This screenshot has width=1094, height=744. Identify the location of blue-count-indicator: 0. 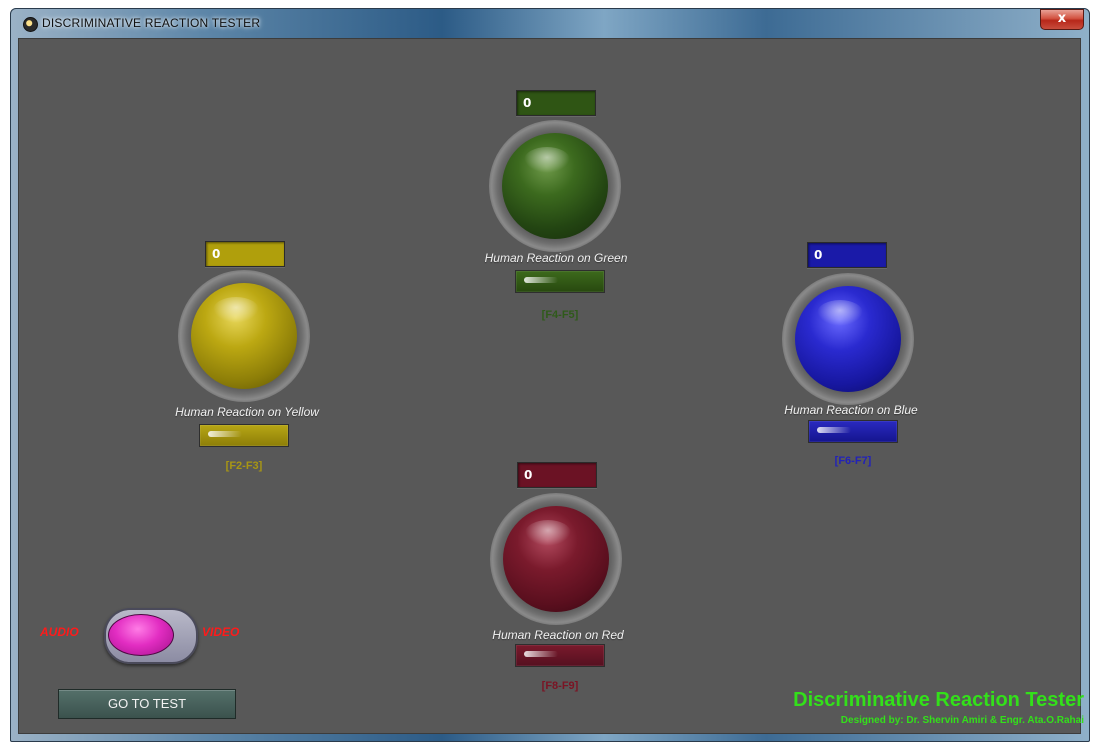
(847, 255).